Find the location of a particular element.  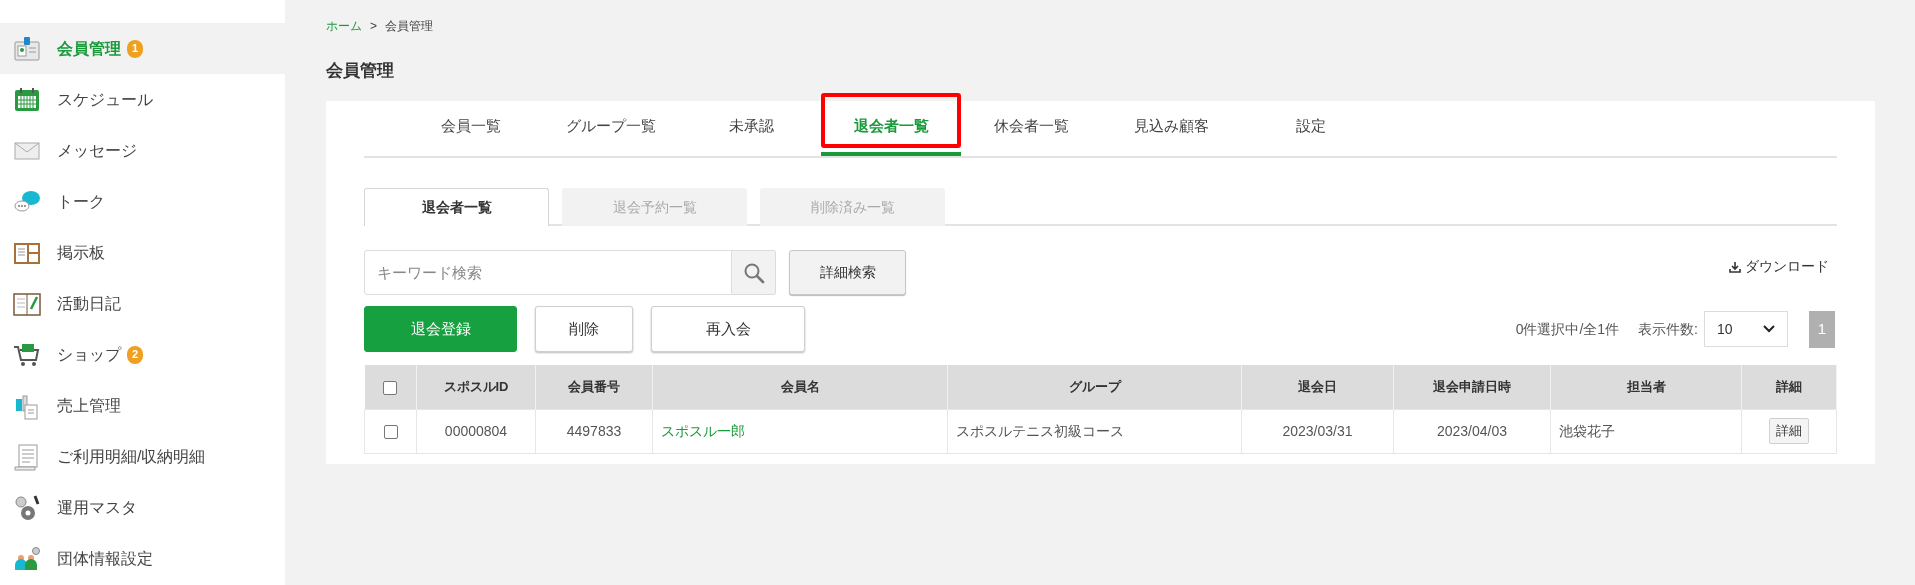

search-icon is located at coordinates (753, 272).